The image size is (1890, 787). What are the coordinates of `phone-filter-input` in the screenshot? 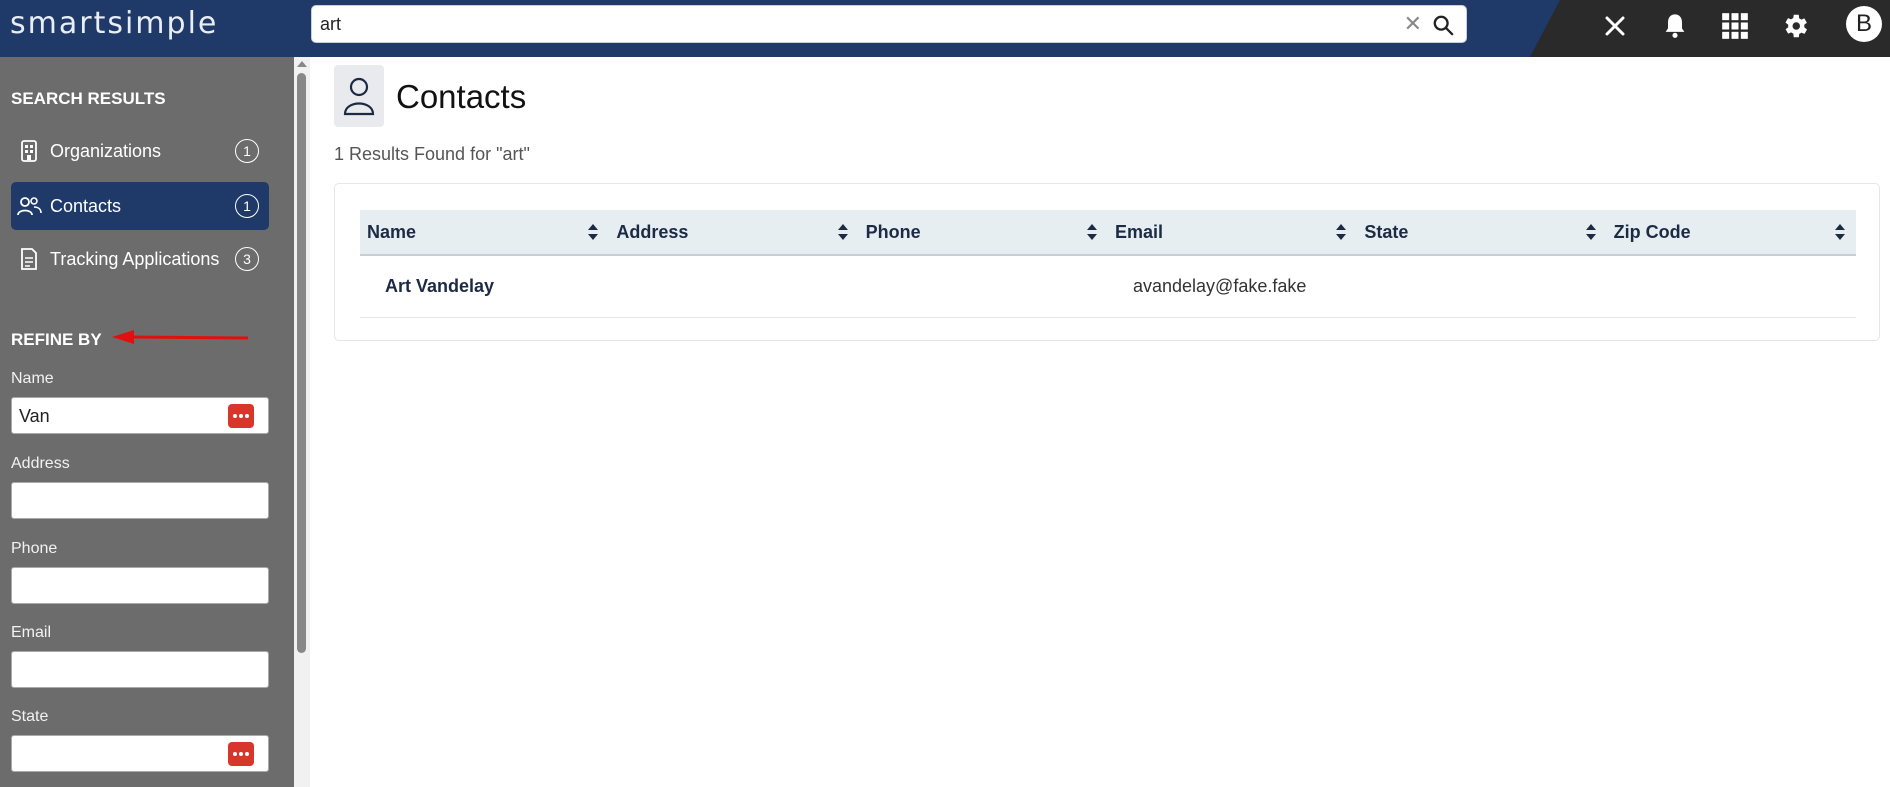 It's located at (119, 586).